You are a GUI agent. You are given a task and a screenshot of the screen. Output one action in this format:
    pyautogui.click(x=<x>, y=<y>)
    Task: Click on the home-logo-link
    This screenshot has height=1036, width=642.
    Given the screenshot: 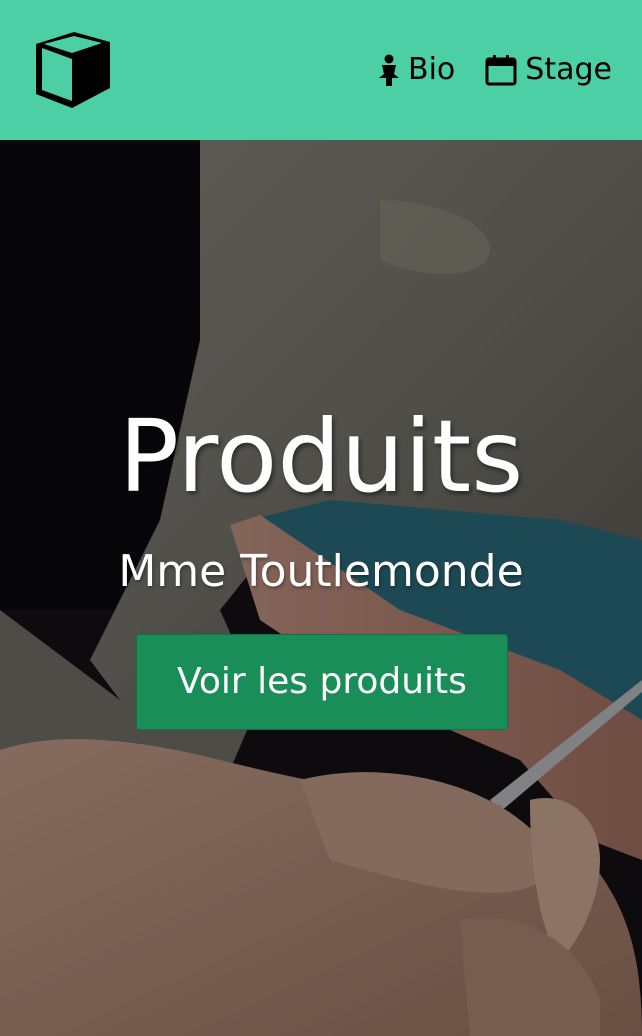 What is the action you would take?
    pyautogui.click(x=72, y=70)
    